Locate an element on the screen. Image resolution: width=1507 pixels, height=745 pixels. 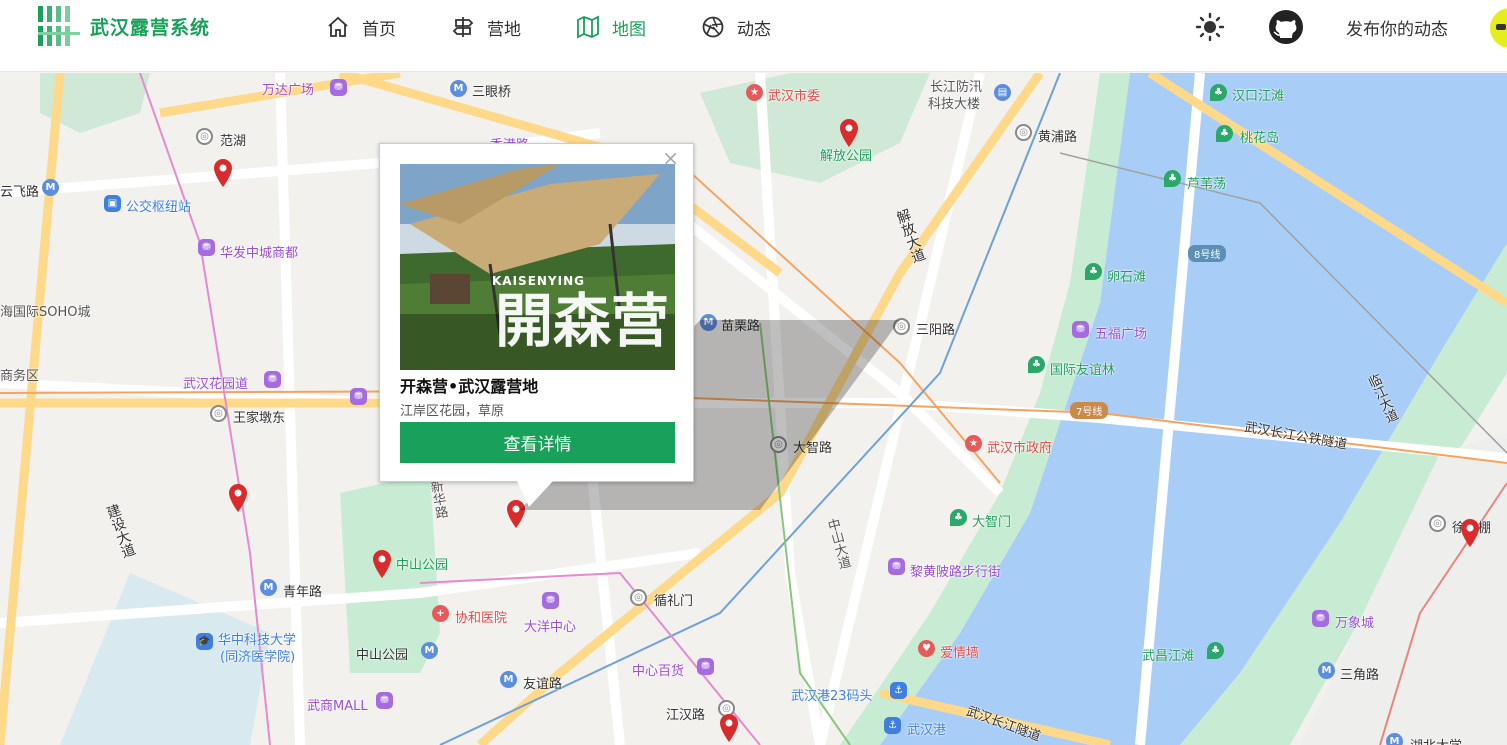
map-label-hankou: 汉口江滩 is located at coordinates (1258, 96).